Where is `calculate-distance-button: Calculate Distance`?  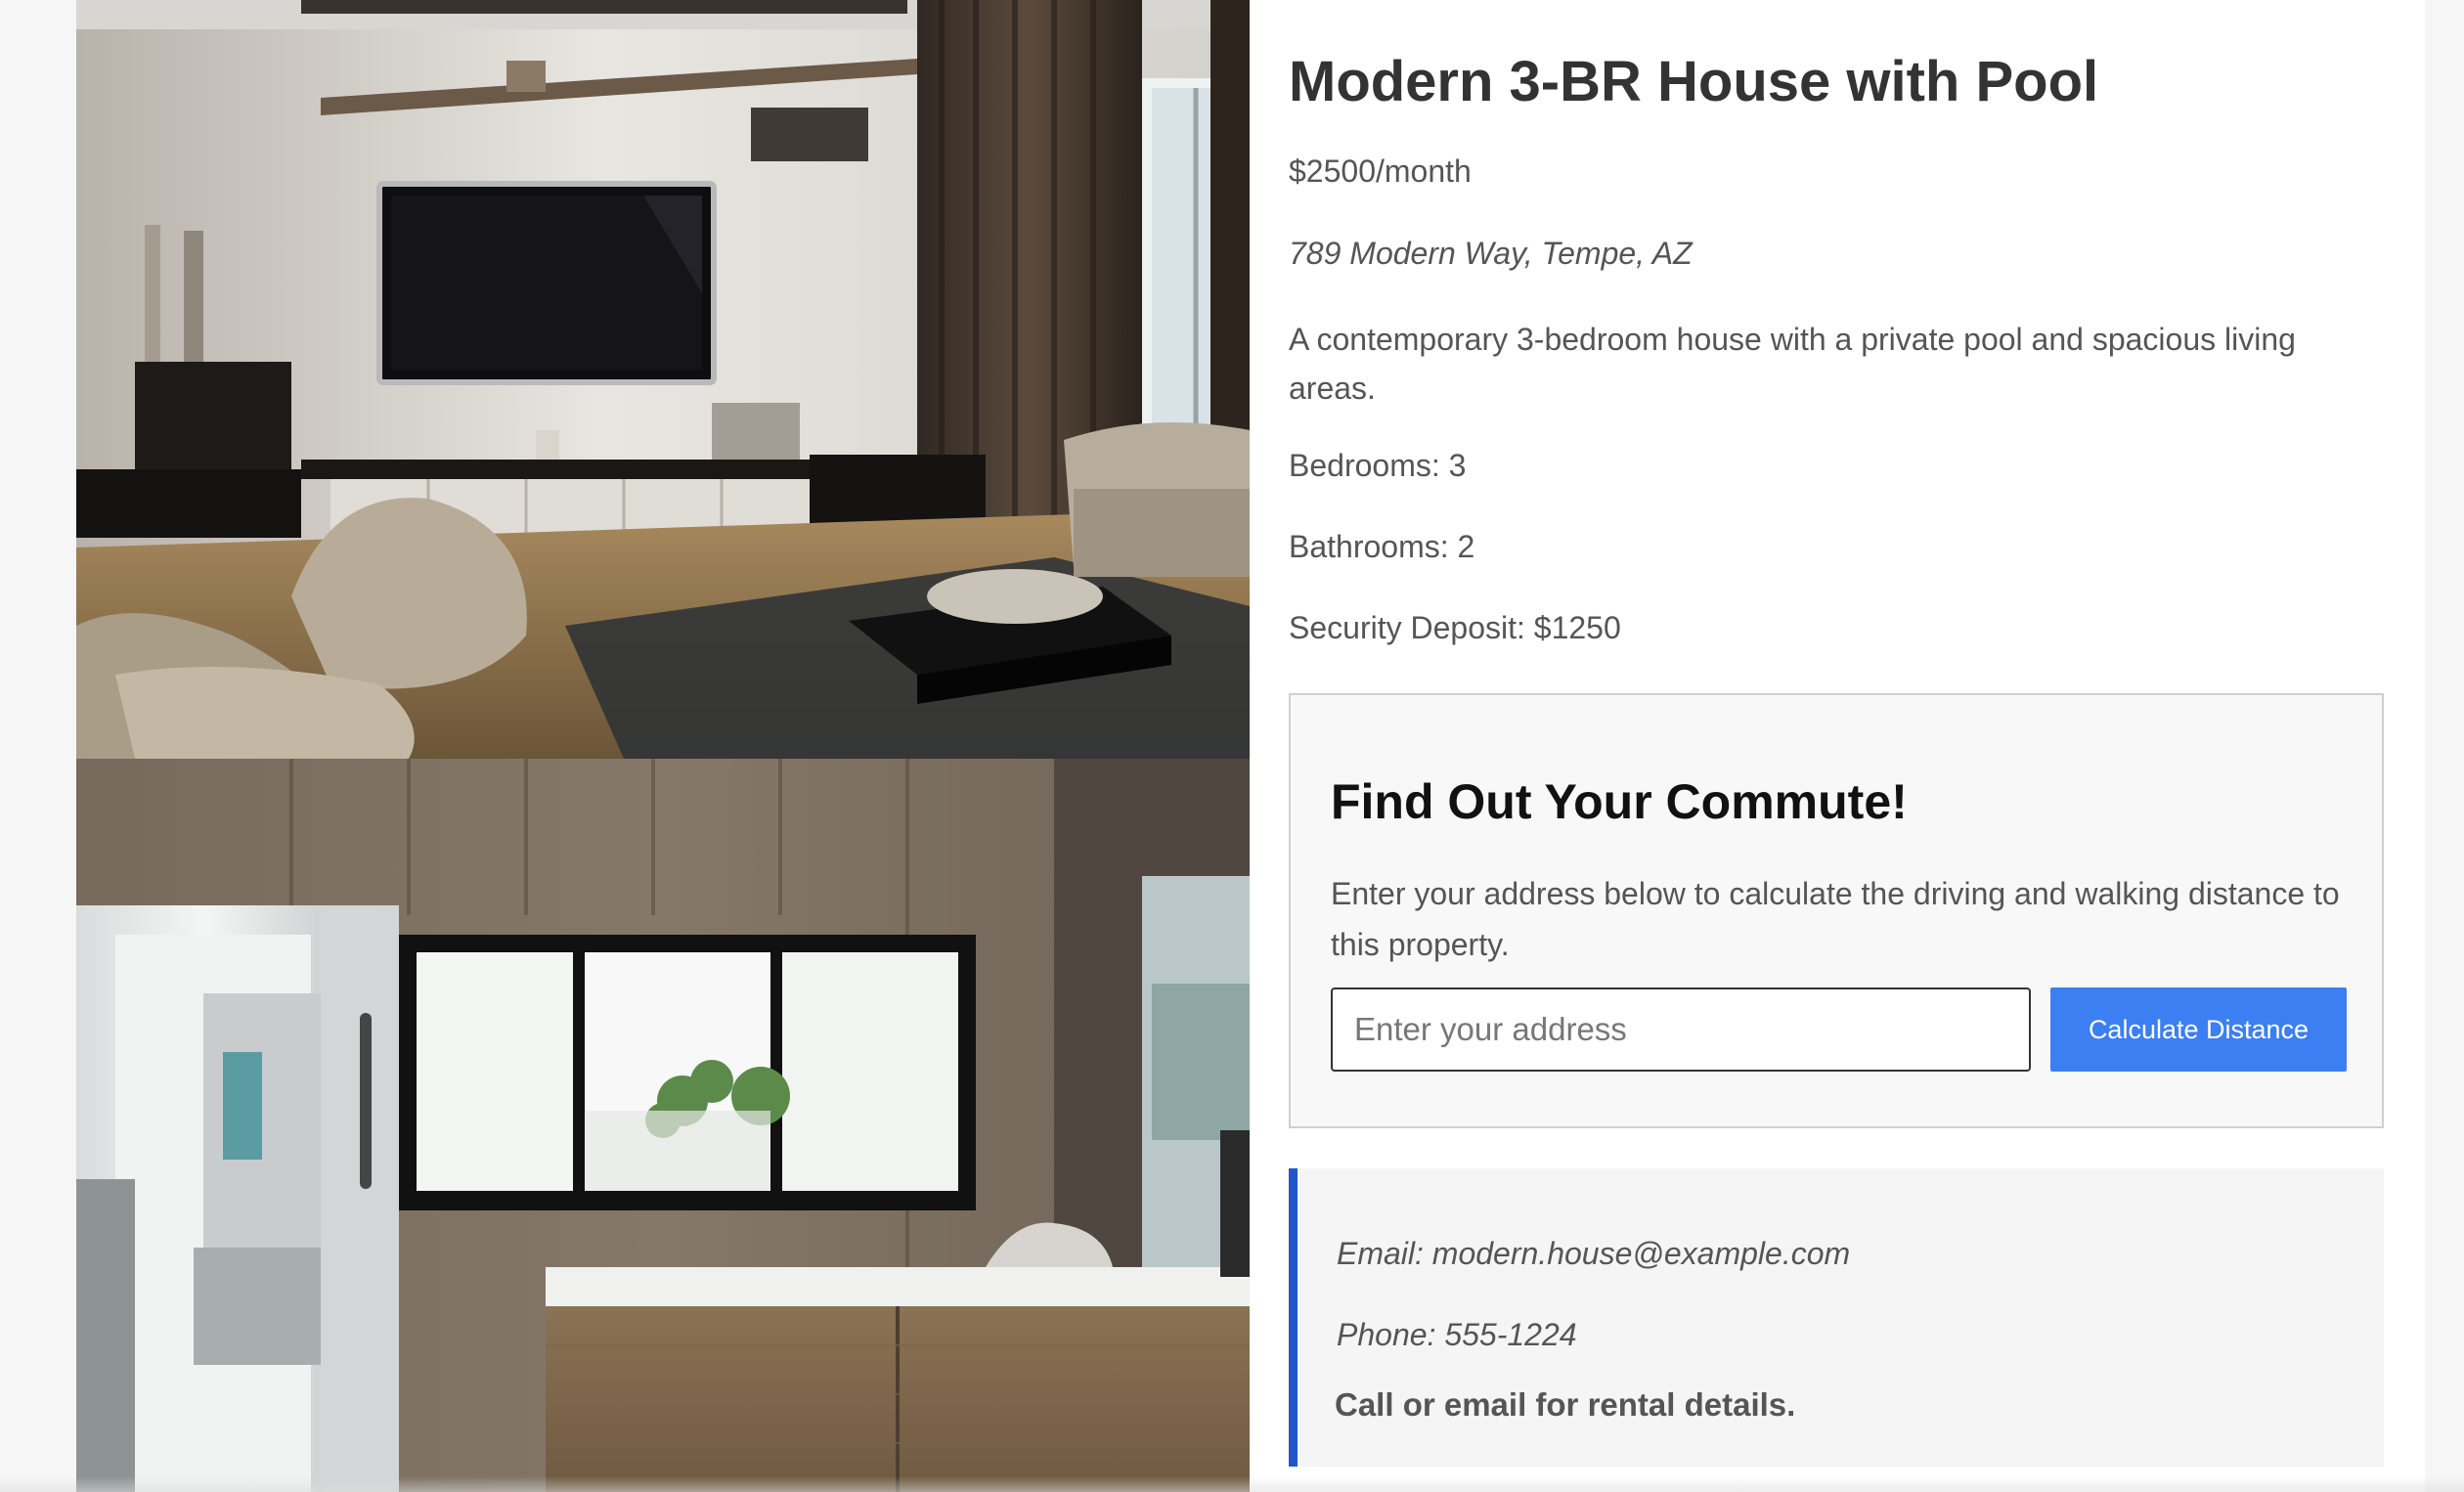 calculate-distance-button: Calculate Distance is located at coordinates (2198, 1029).